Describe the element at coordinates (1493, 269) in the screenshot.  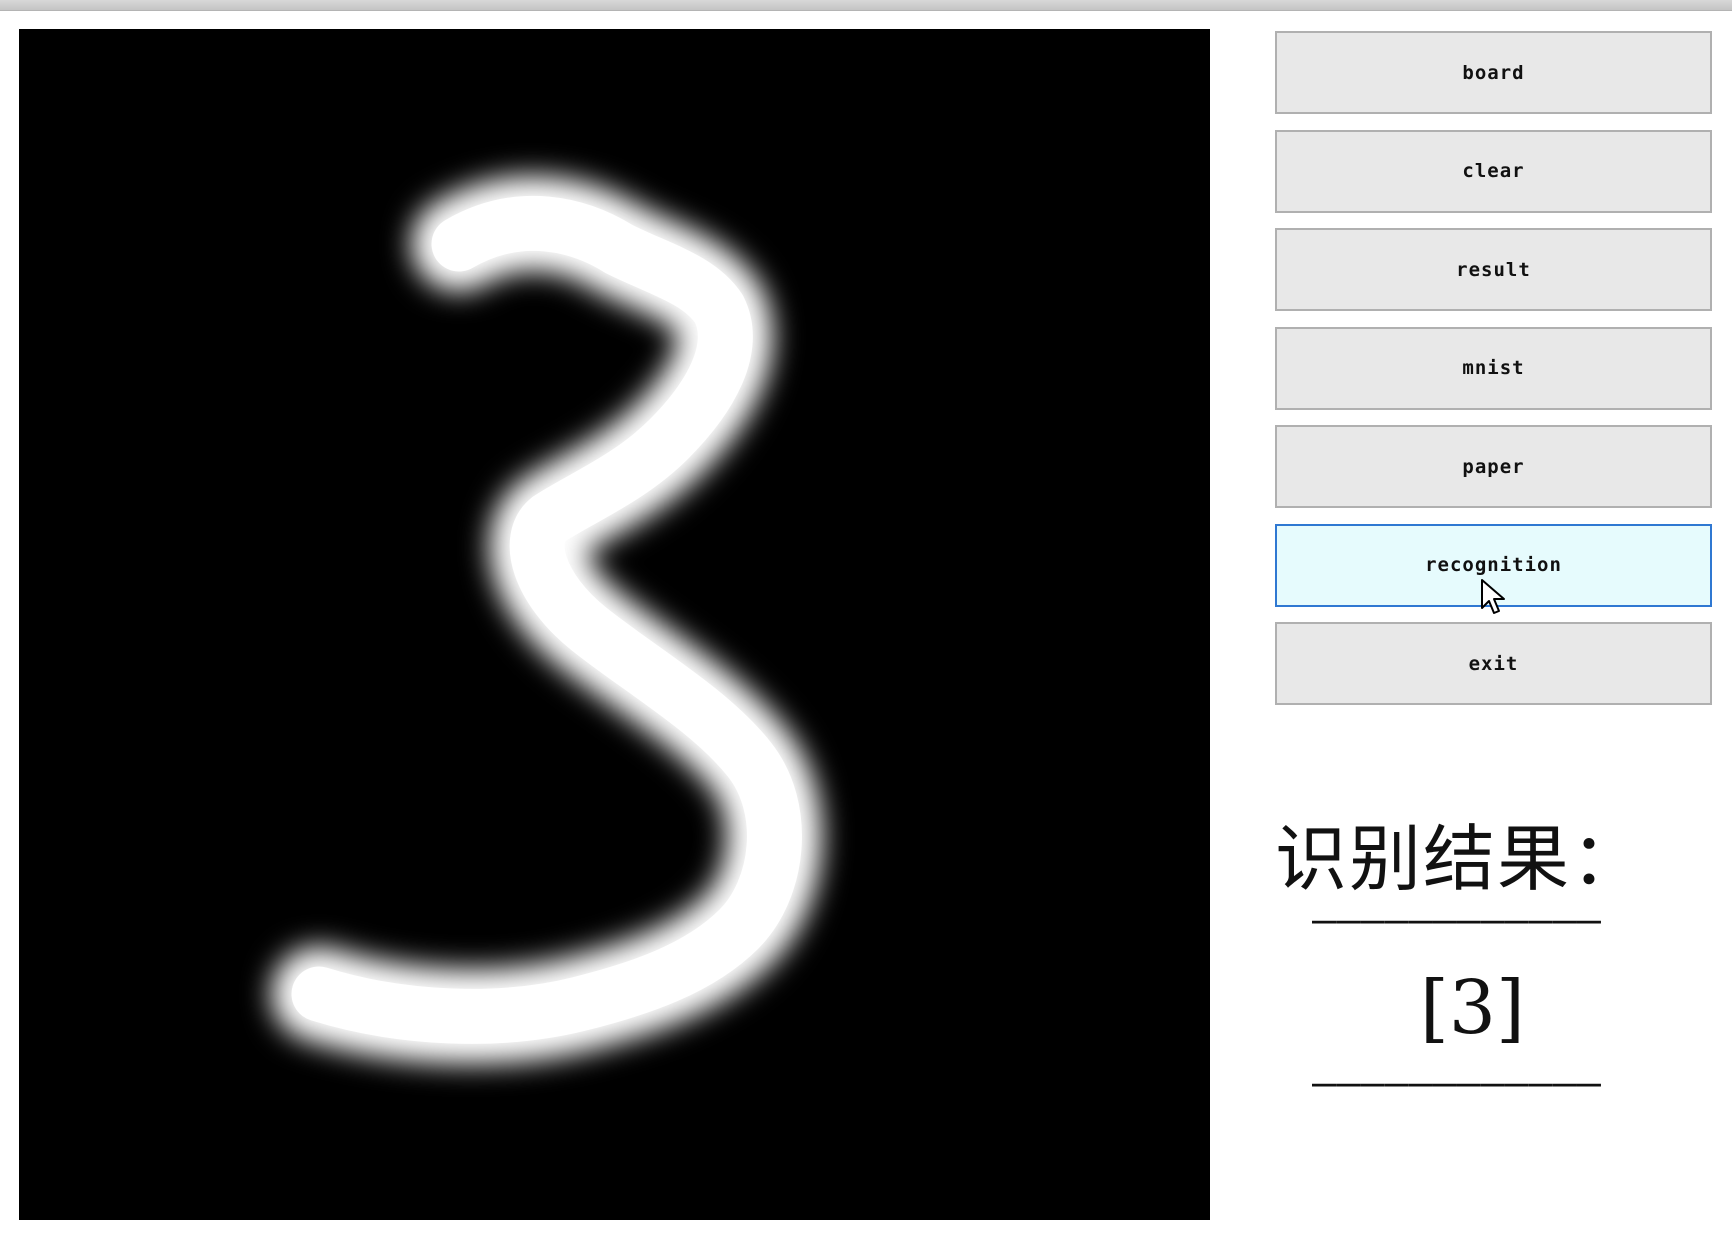
I see `result-button: result` at that location.